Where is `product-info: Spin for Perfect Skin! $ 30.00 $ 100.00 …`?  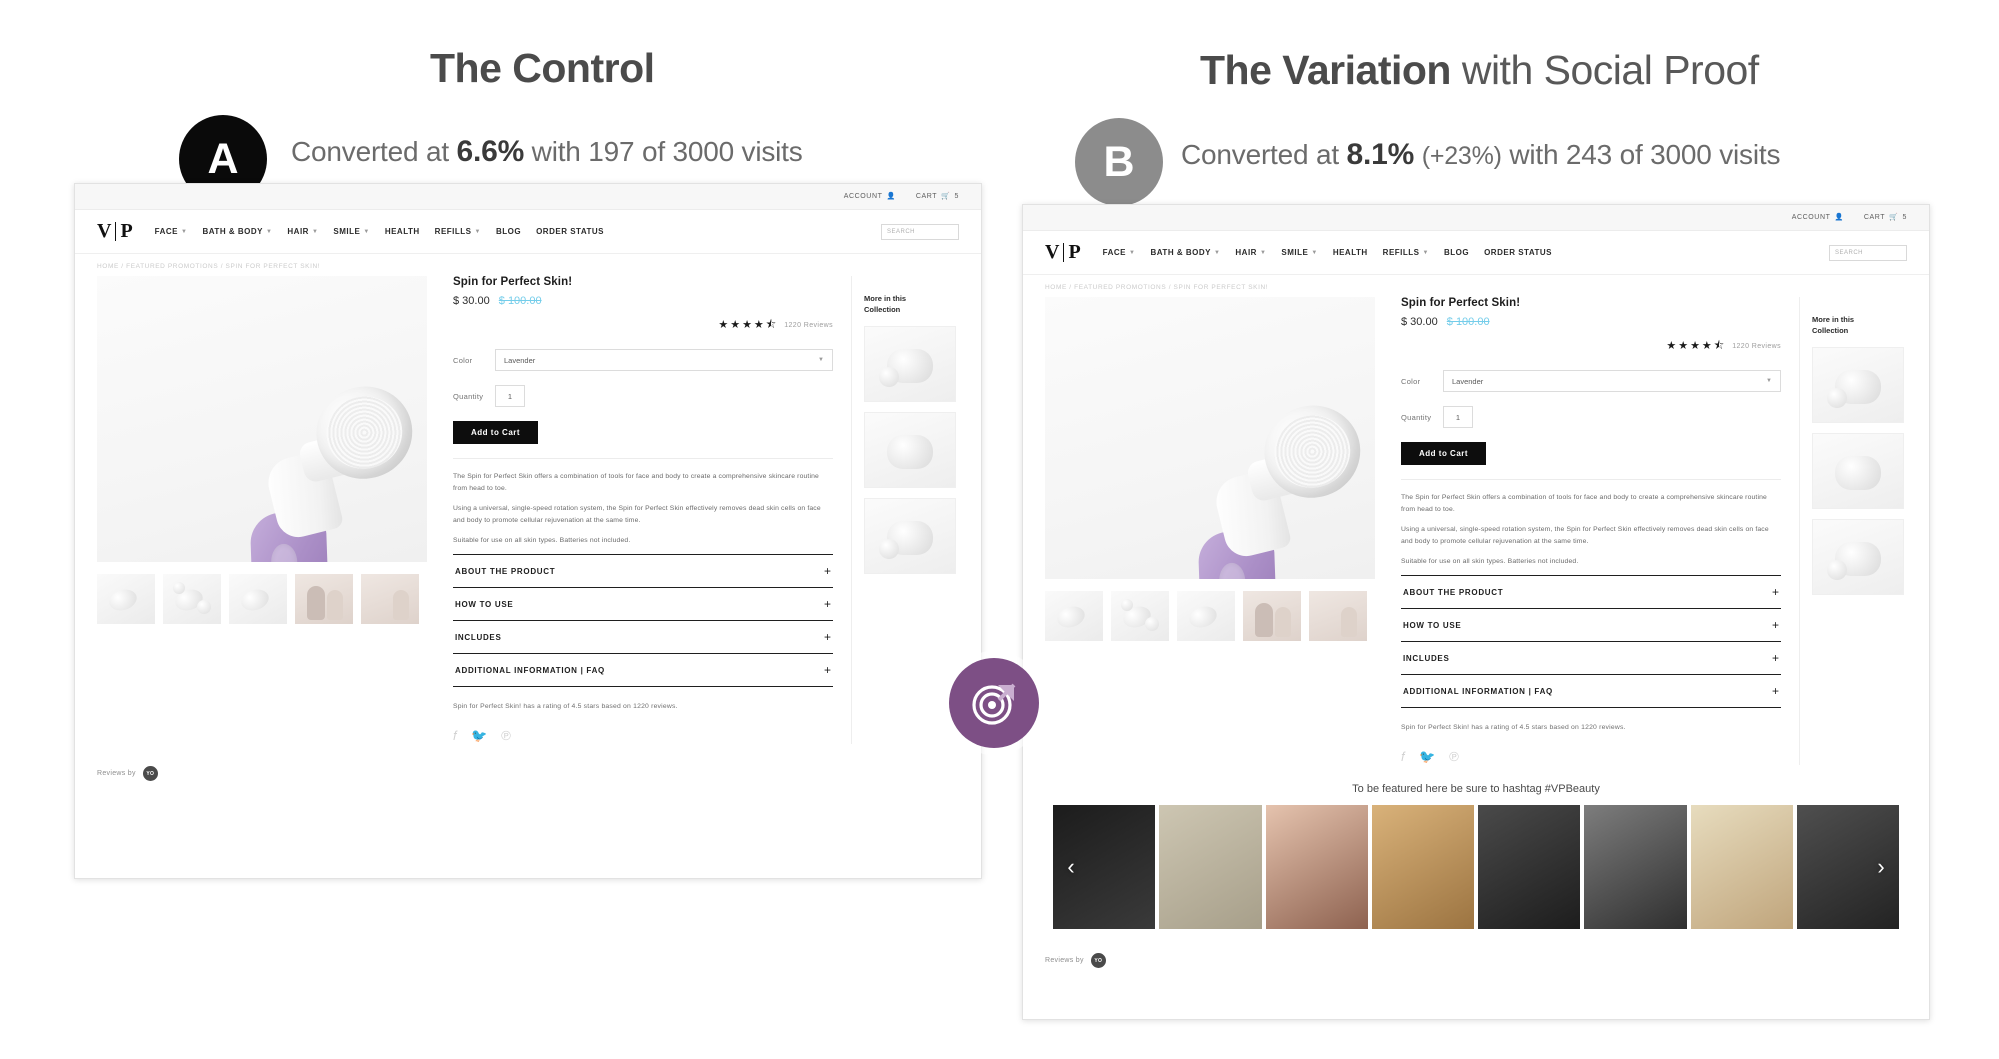 product-info: Spin for Perfect Skin! $ 30.00 $ 100.00 … is located at coordinates (1587, 531).